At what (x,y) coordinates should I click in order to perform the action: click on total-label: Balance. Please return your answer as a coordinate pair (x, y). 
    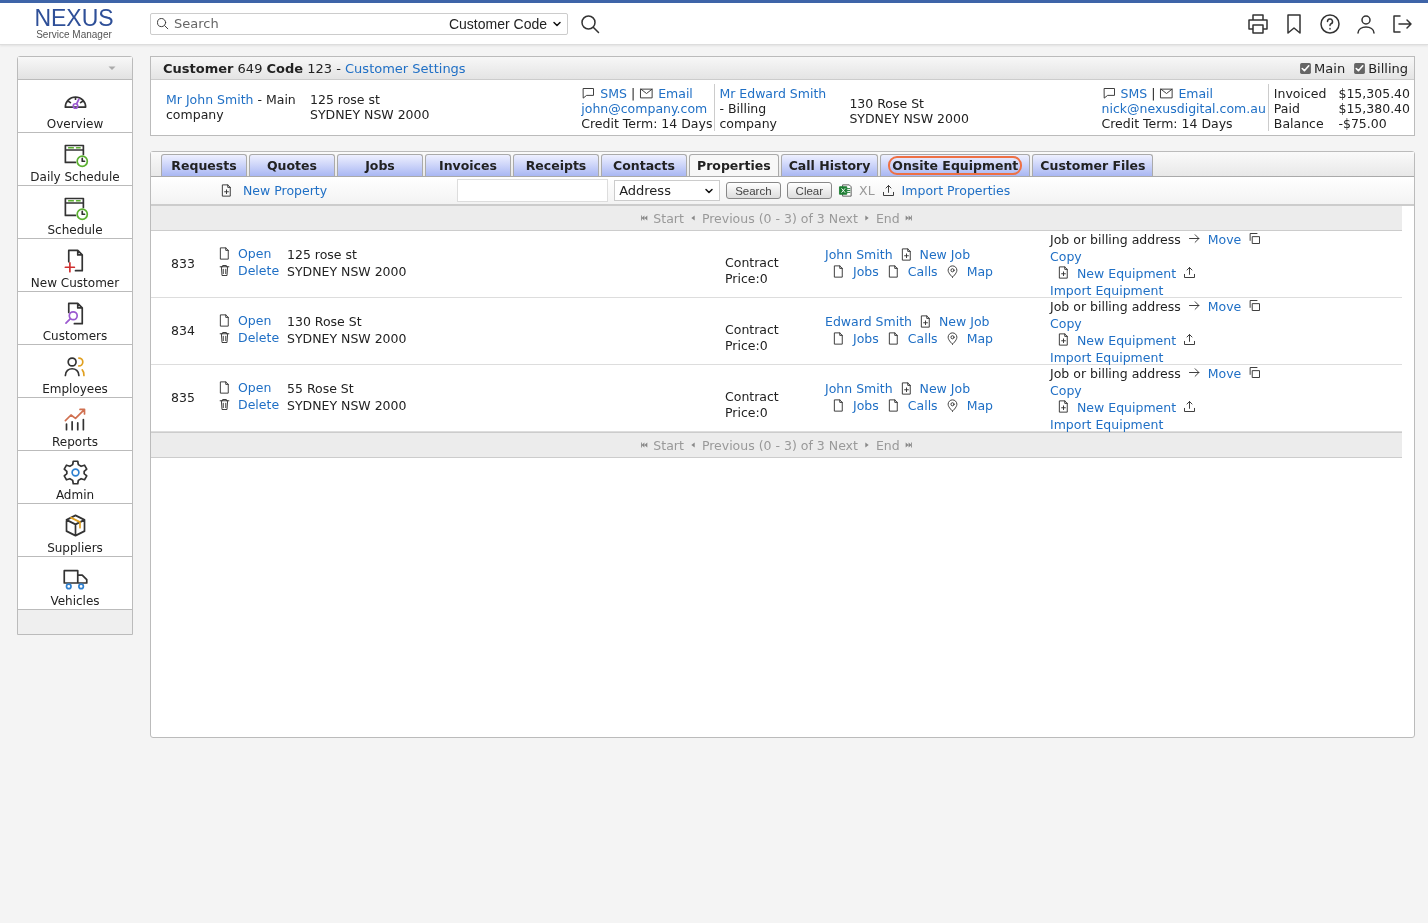
    Looking at the image, I should click on (1299, 123).